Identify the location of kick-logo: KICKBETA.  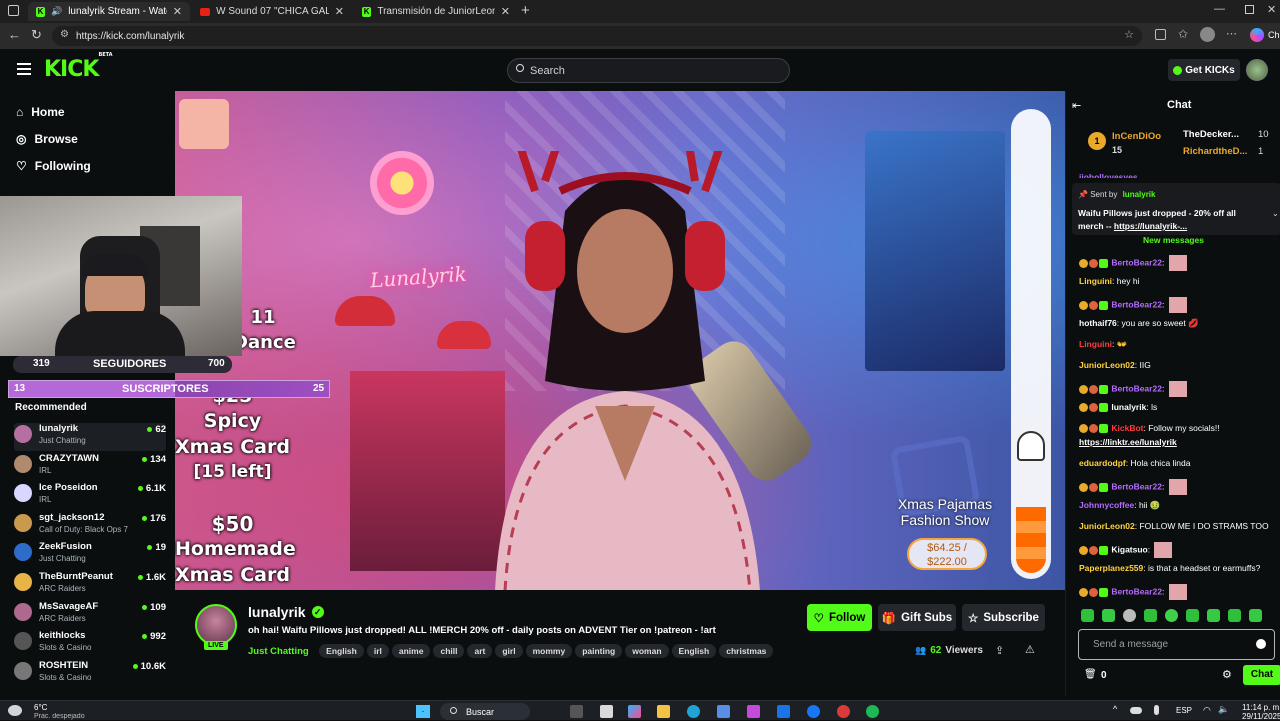
(78, 67).